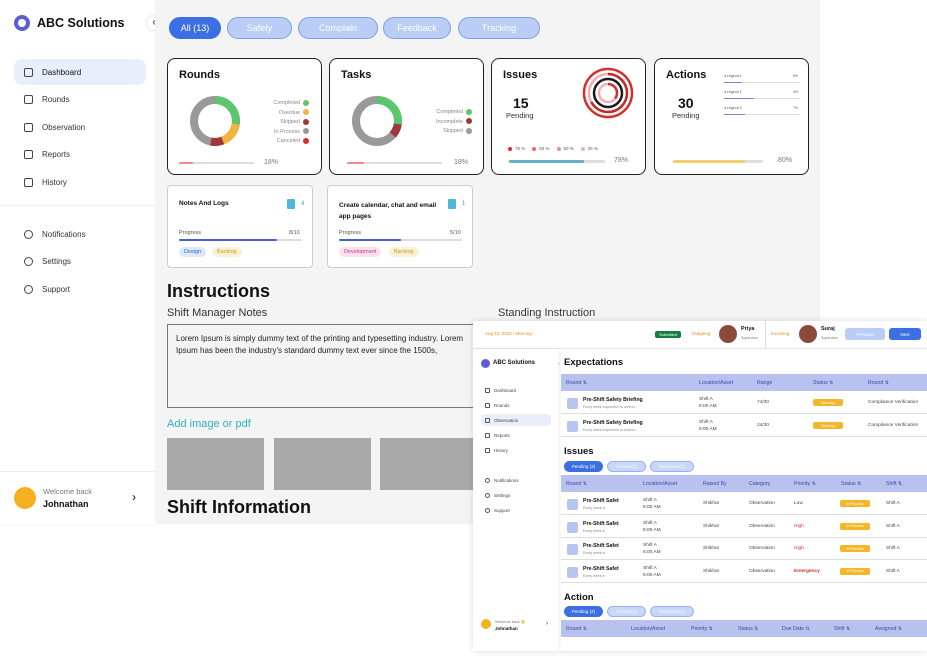  Describe the element at coordinates (80, 182) in the screenshot. I see `sidebar-item-history: History` at that location.